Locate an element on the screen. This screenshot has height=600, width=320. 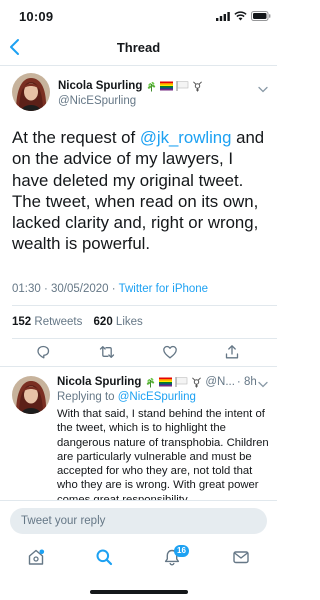
author-name-row: Nicola Spurling is located at coordinates (130, 86).